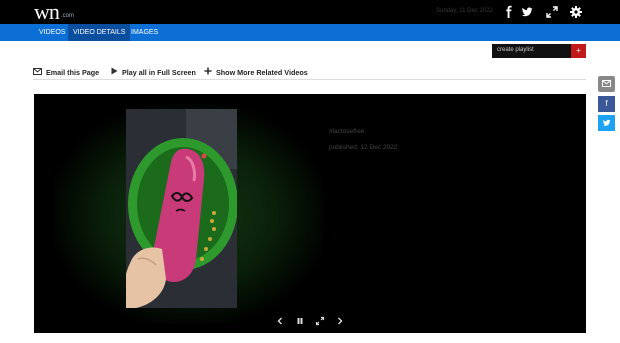  What do you see at coordinates (527, 12) in the screenshot?
I see `twitter-icon` at bounding box center [527, 12].